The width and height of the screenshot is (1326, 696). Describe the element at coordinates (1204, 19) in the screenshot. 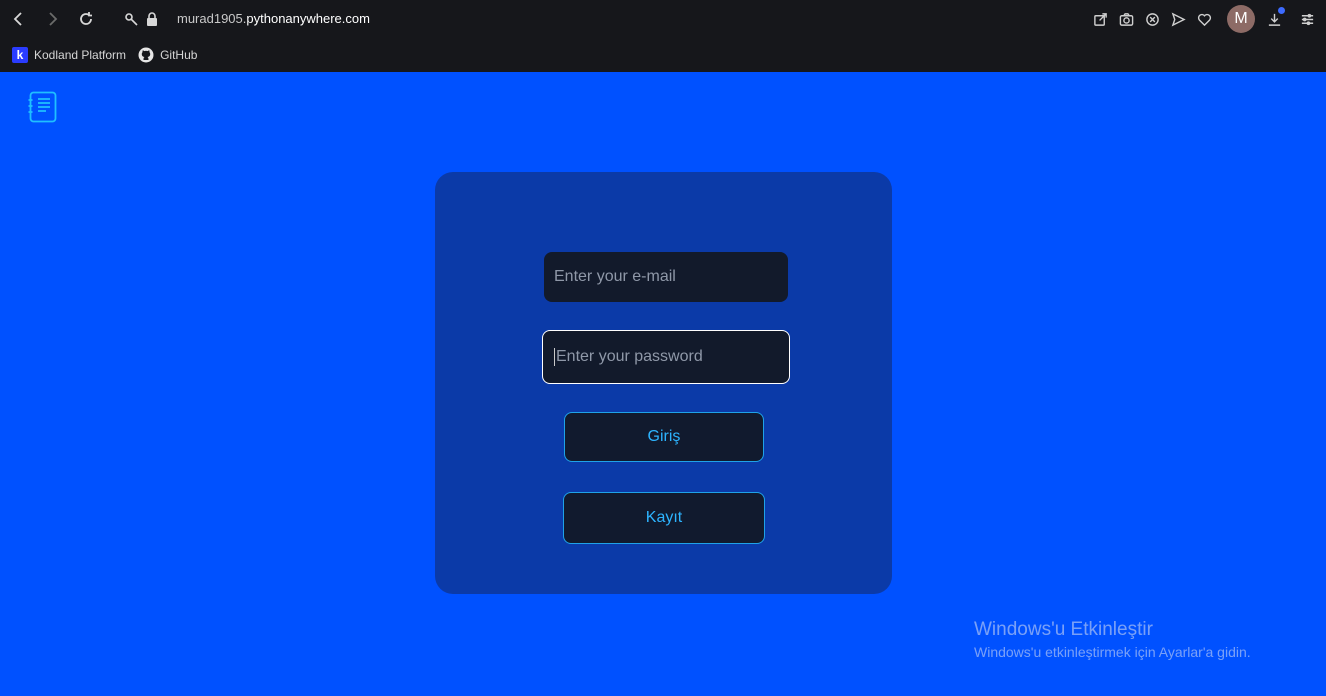

I see `heart-icon` at that location.